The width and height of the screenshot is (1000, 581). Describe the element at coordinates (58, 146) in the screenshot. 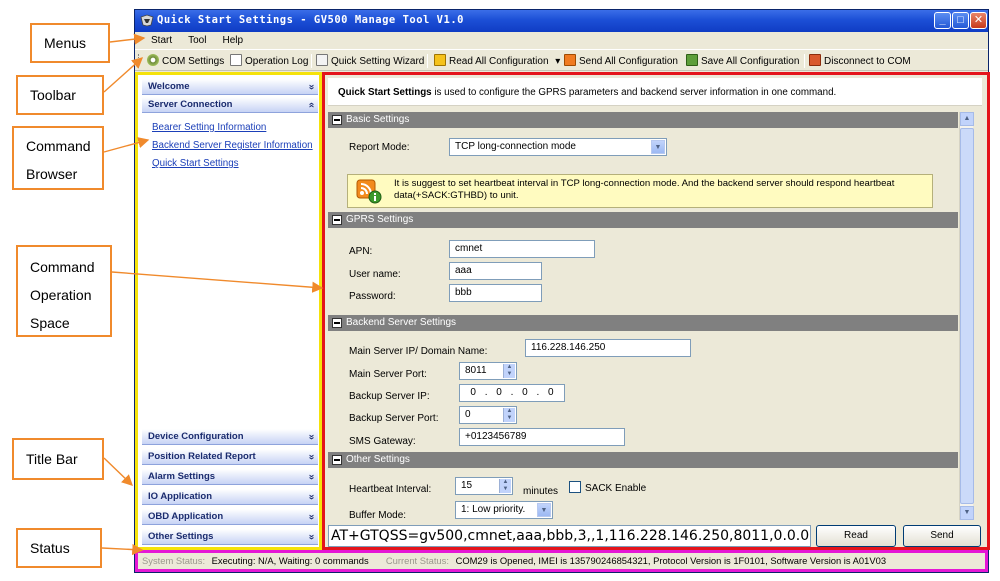

I see `callout-browser-line1: Command` at that location.